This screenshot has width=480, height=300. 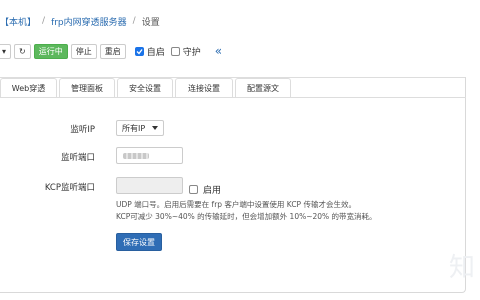 I want to click on kcp-enable-checkbox: 启用, so click(x=205, y=189).